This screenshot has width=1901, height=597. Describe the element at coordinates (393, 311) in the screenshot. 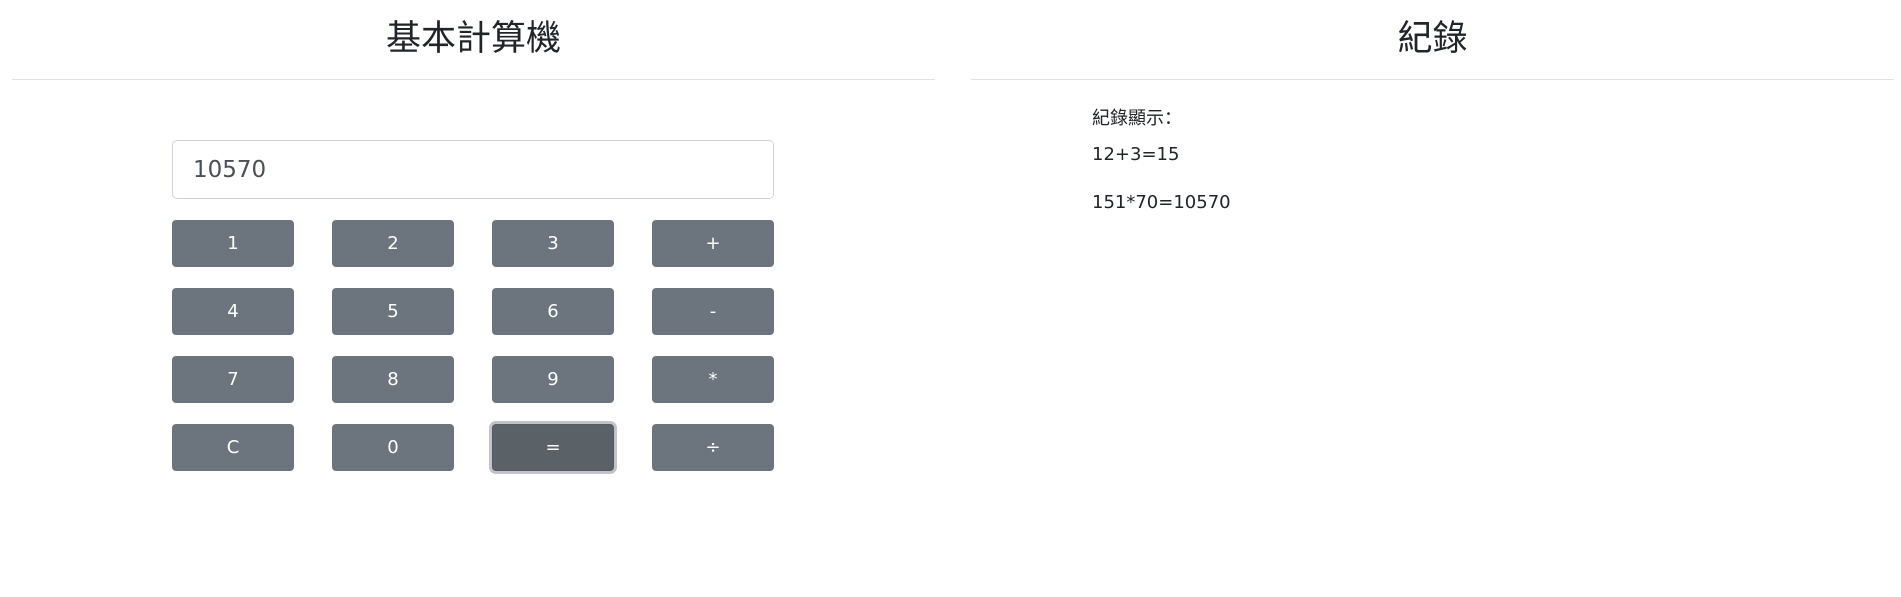

I see `key-5-button: 5` at that location.